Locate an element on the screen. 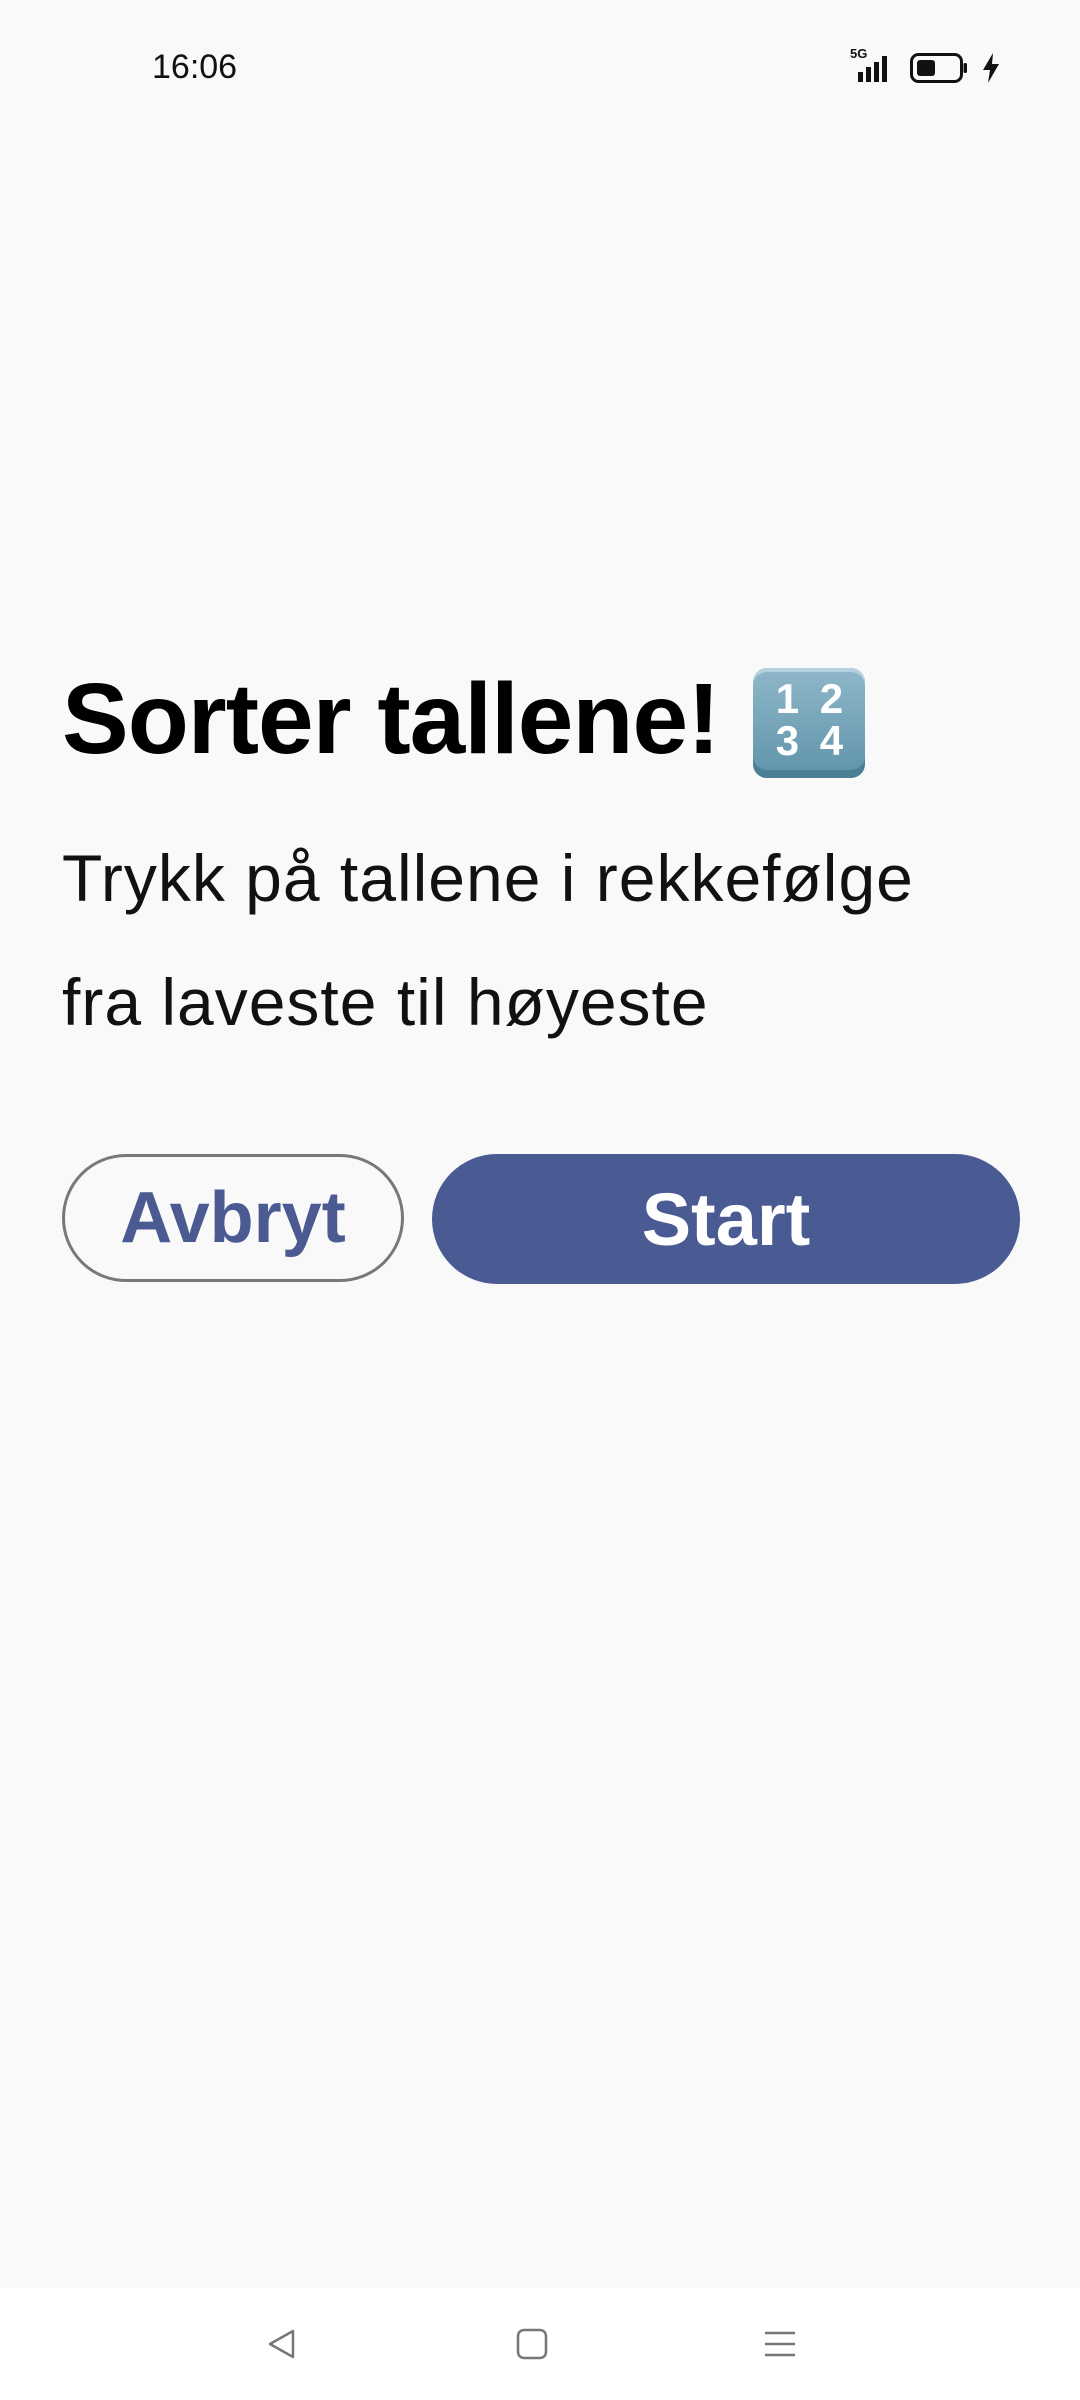 The image size is (1080, 2400). action-buttons: Avbryt Start is located at coordinates (541, 1219).